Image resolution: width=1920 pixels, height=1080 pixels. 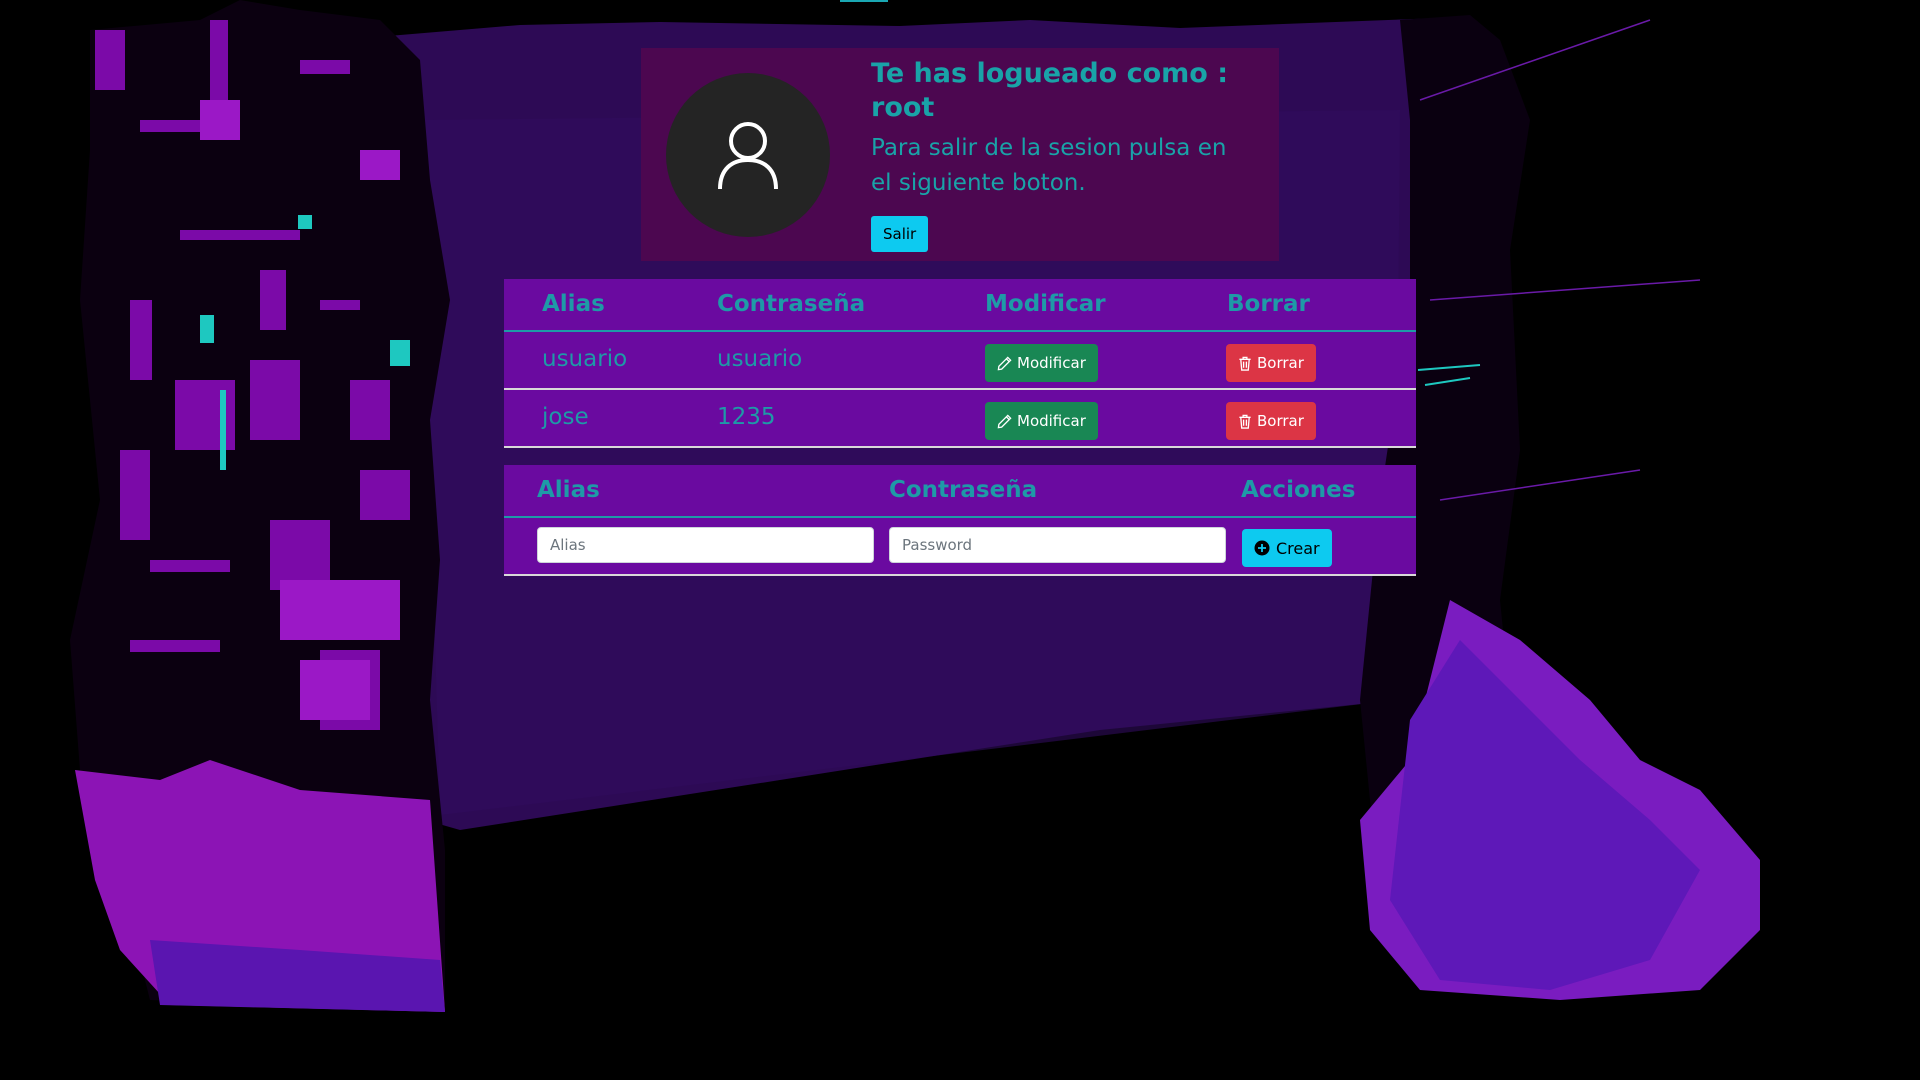 I want to click on header-password: Contraseña, so click(x=791, y=304).